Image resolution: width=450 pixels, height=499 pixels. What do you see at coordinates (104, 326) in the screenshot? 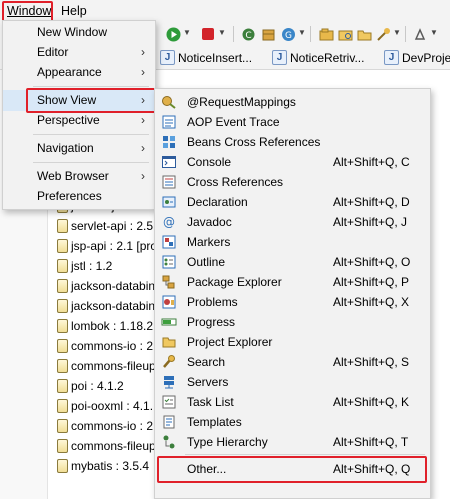
I see `tree-row: lombok : 1.18.2` at bounding box center [104, 326].